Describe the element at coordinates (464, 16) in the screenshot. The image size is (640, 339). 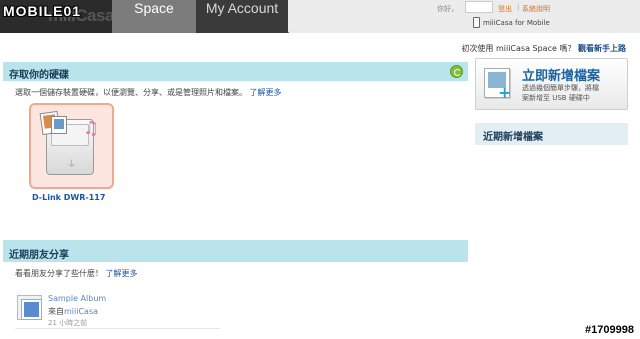
I see `user-area: 你好， 登出 | 系統說明 miiiCasa for Mobile` at that location.